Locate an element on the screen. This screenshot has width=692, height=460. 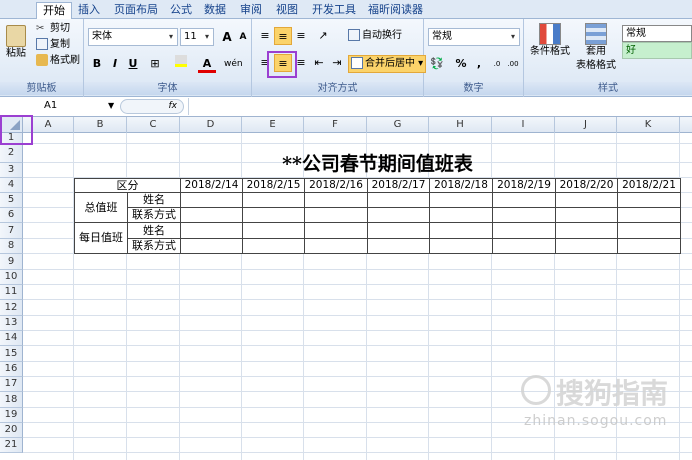
copy-button: 复制 is located at coordinates (53, 45).